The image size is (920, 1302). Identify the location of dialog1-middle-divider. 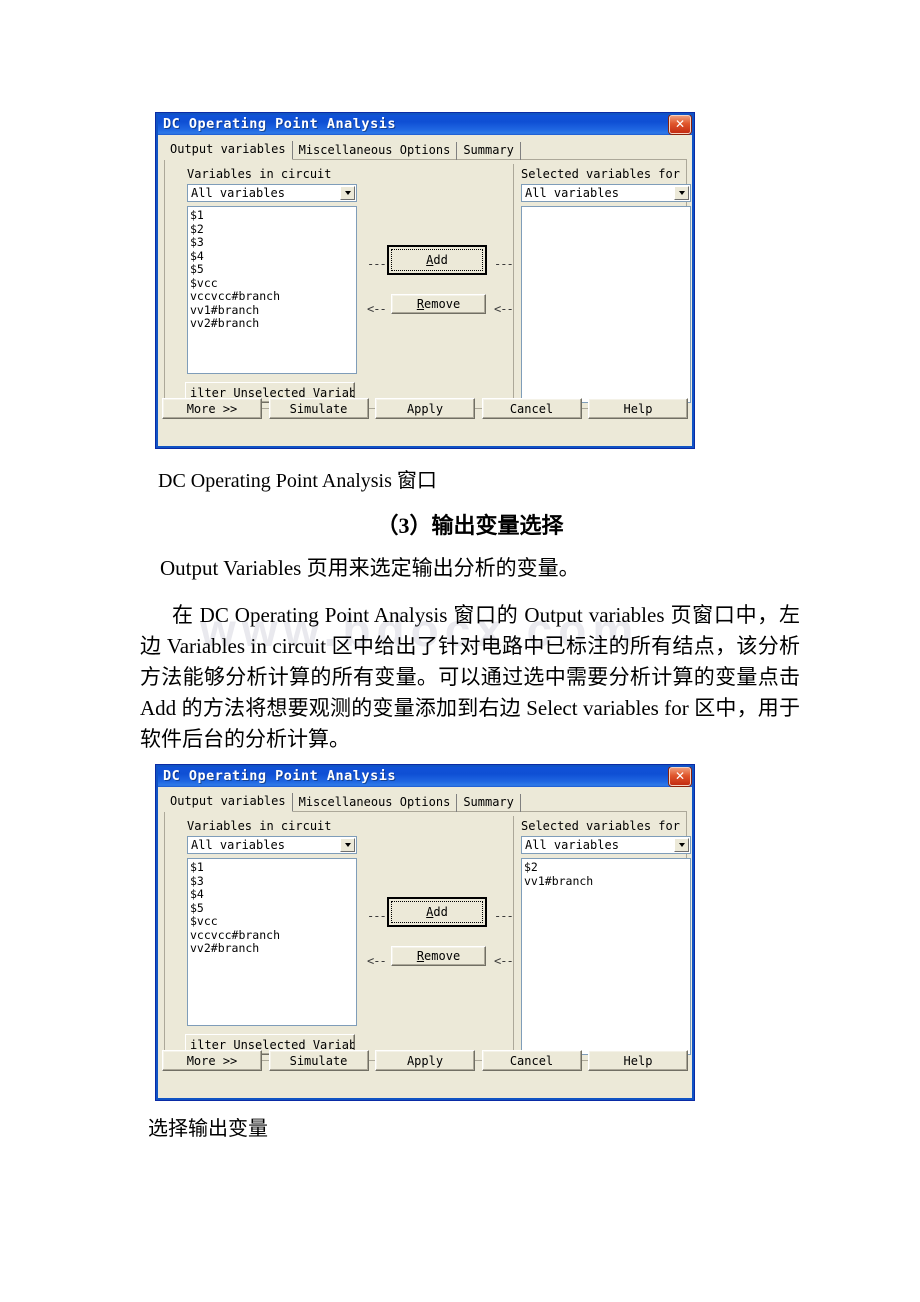
(513, 284).